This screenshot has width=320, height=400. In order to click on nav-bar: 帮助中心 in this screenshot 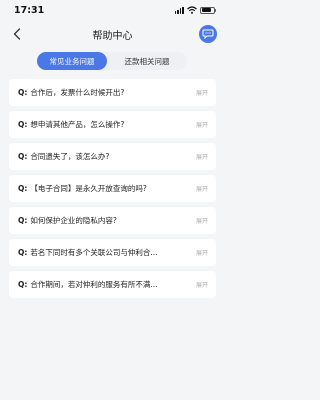, I will do `click(112, 34)`.